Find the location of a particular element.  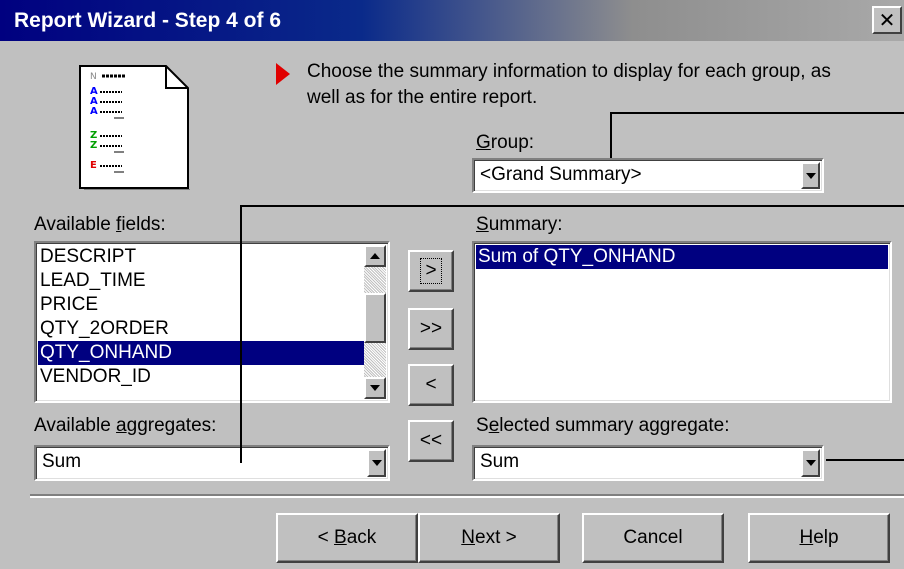

scroll-down-icon is located at coordinates (375, 388).